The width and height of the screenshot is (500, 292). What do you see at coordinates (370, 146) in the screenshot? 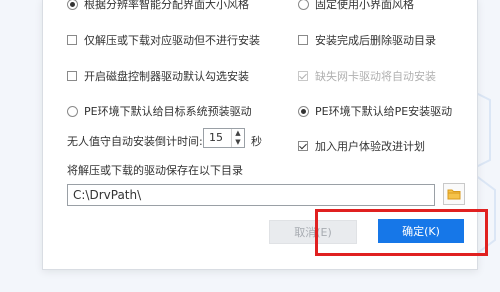
I see `checkbox-label: 加入用户体验改进计划` at bounding box center [370, 146].